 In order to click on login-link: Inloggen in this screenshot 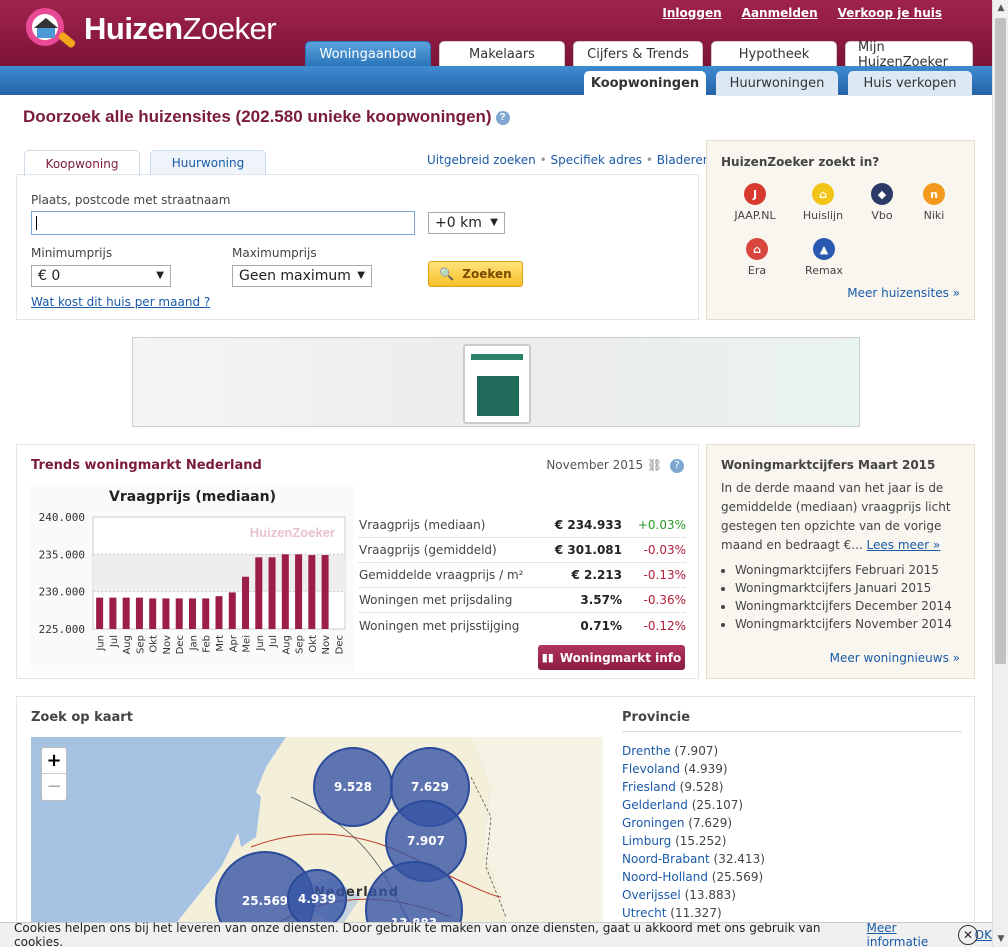, I will do `click(691, 13)`.